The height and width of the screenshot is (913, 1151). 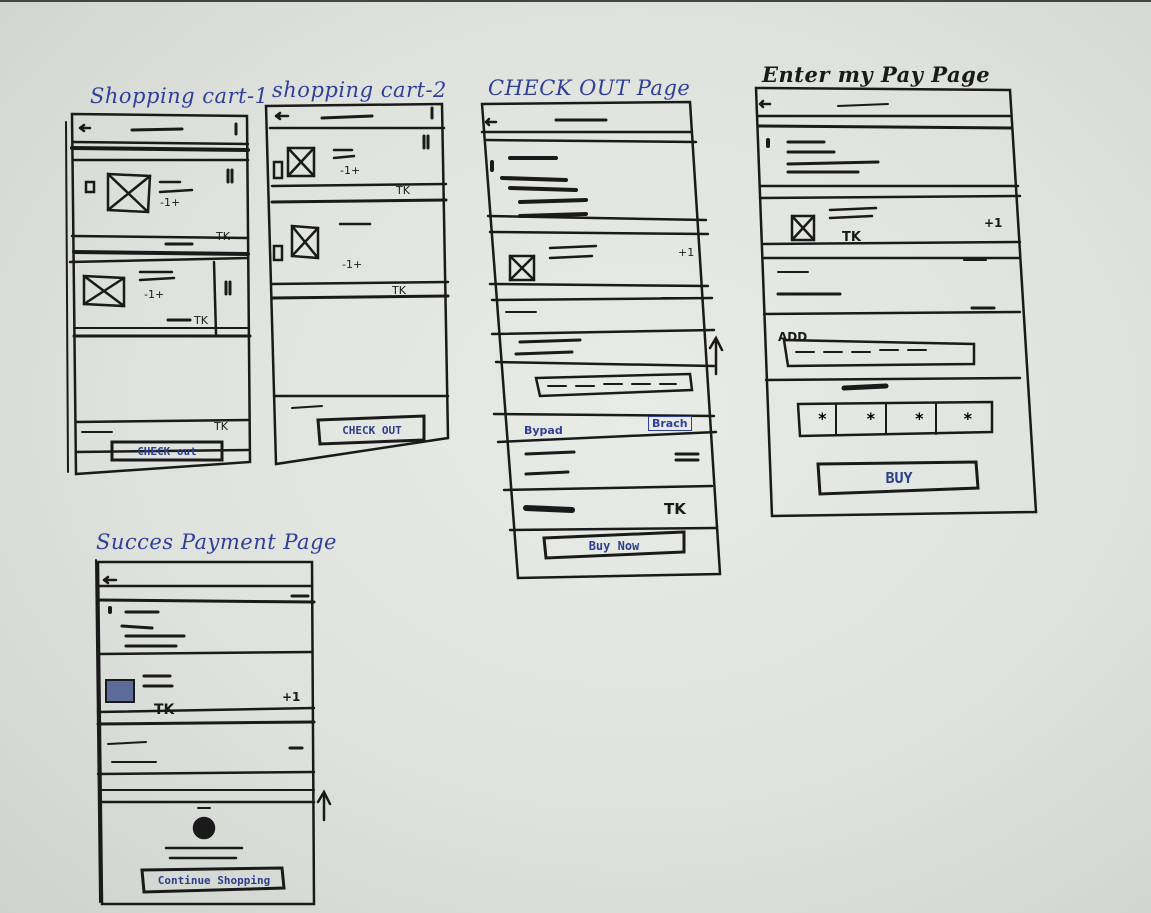 What do you see at coordinates (589, 88) in the screenshot?
I see `title-checkout-page: CHECK OUT Page` at bounding box center [589, 88].